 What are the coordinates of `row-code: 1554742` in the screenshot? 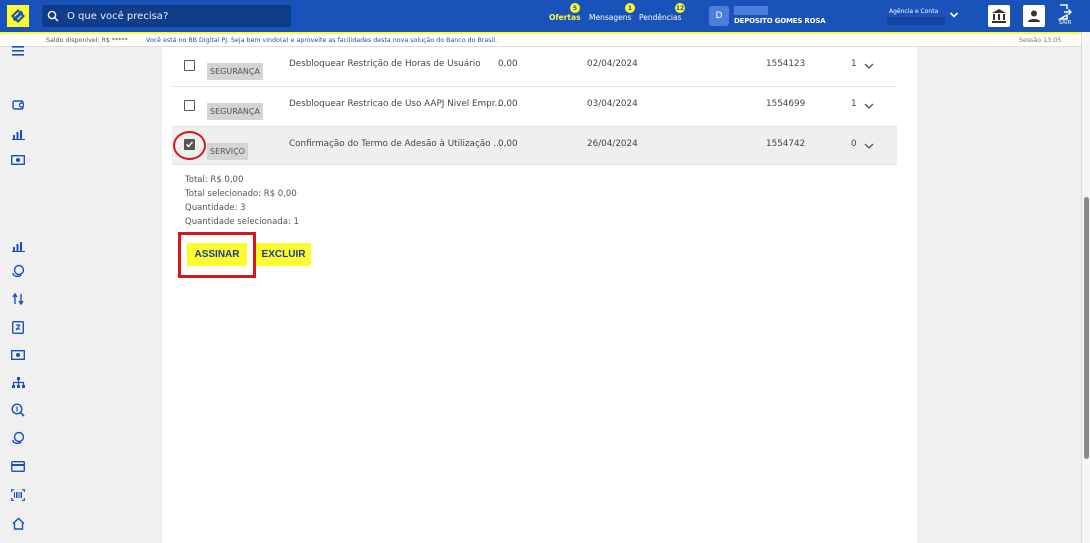 It's located at (786, 144).